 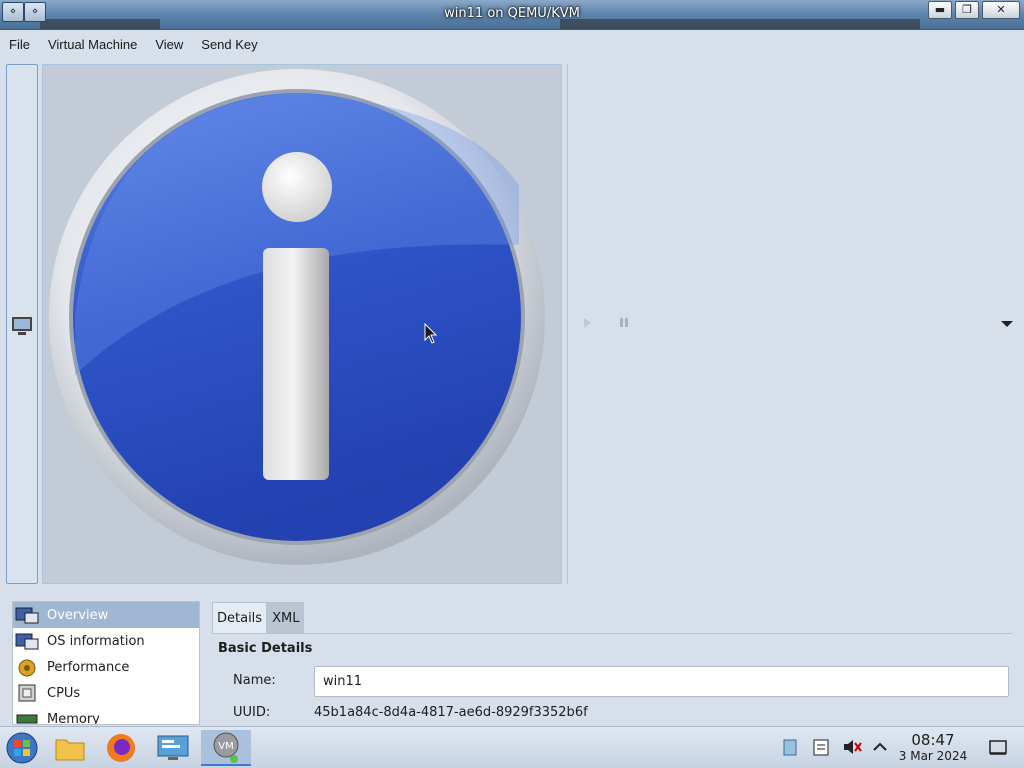 I want to click on menu-send-key: Send Key, so click(x=229, y=45).